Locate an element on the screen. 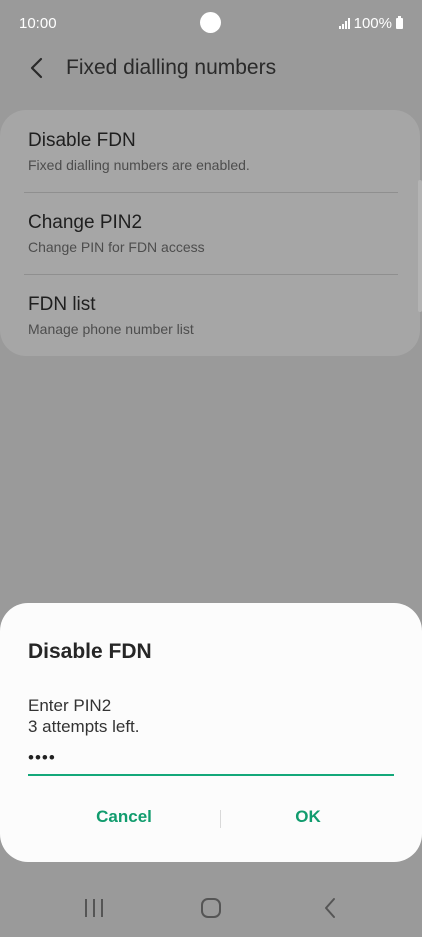  dialog-title: Disable FDN is located at coordinates (90, 651).